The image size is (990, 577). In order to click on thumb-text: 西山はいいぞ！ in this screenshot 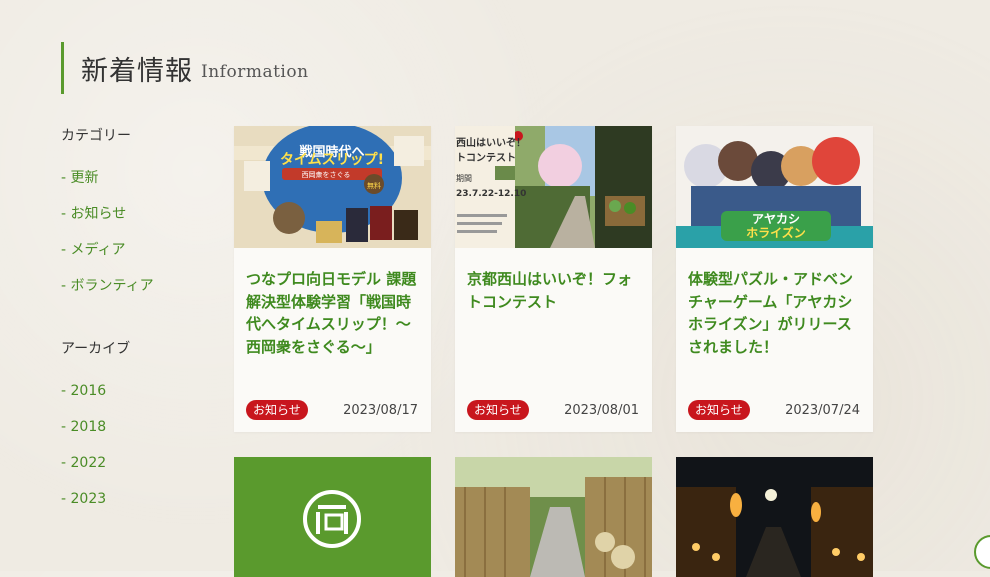, I will do `click(491, 142)`.